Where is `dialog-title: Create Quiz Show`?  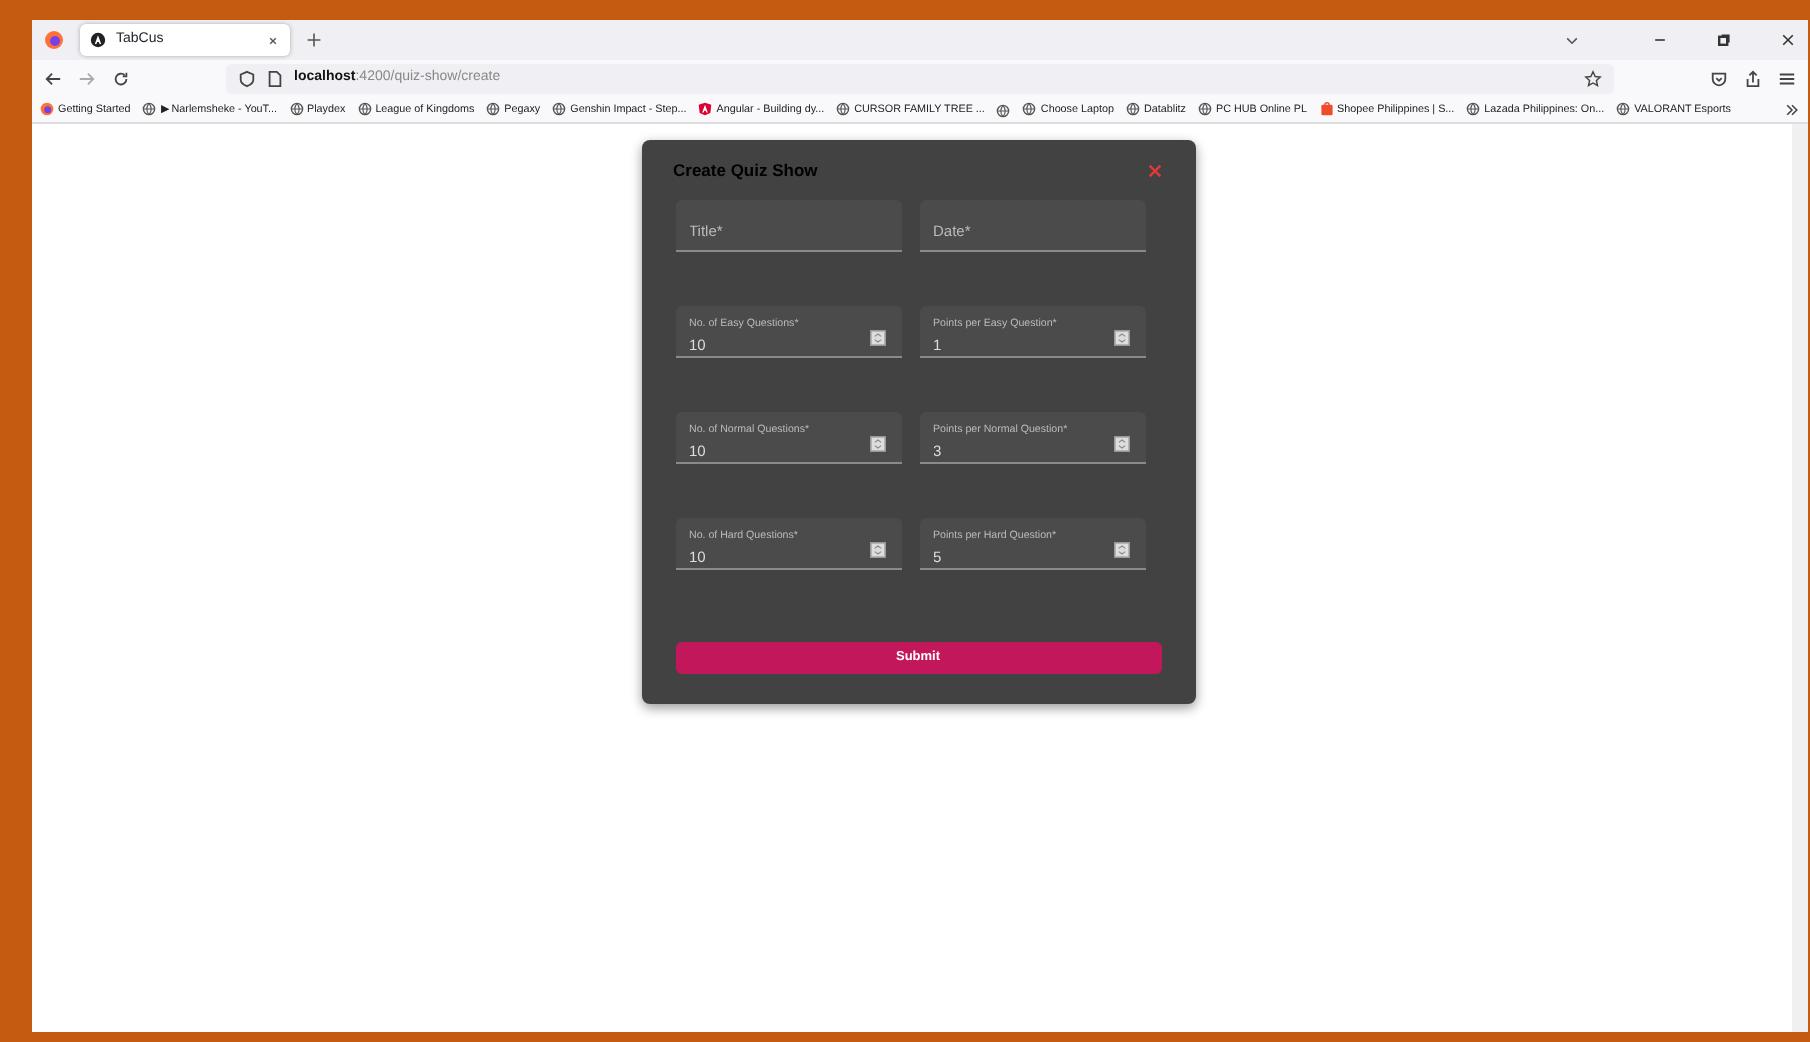 dialog-title: Create Quiz Show is located at coordinates (745, 170).